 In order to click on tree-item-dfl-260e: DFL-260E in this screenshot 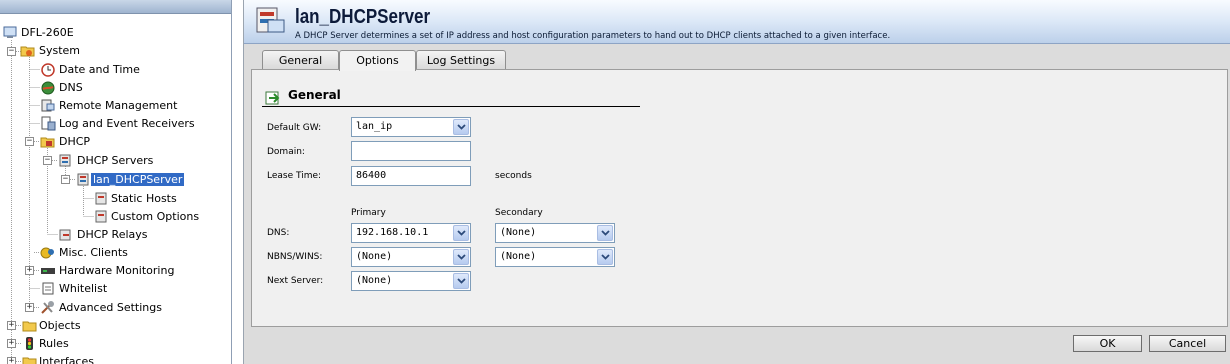, I will do `click(39, 33)`.